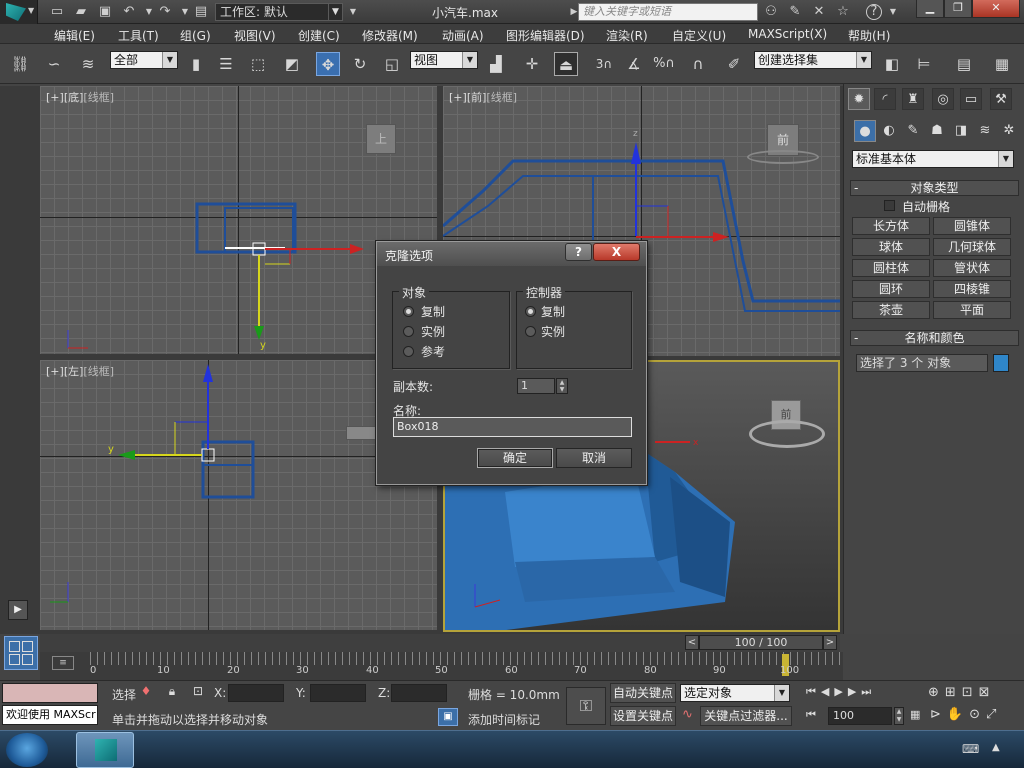 This screenshot has height=768, width=1024. I want to click on dialog-close-button: X, so click(616, 252).